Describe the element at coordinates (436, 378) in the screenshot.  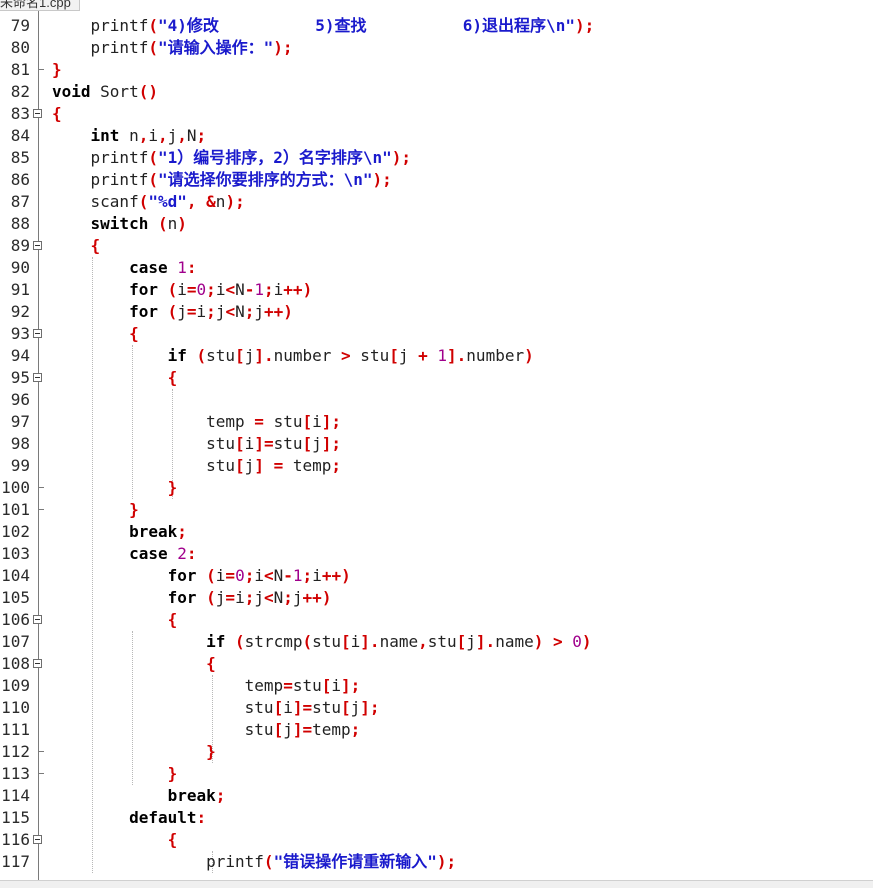
I see `code-line: 95 {` at that location.